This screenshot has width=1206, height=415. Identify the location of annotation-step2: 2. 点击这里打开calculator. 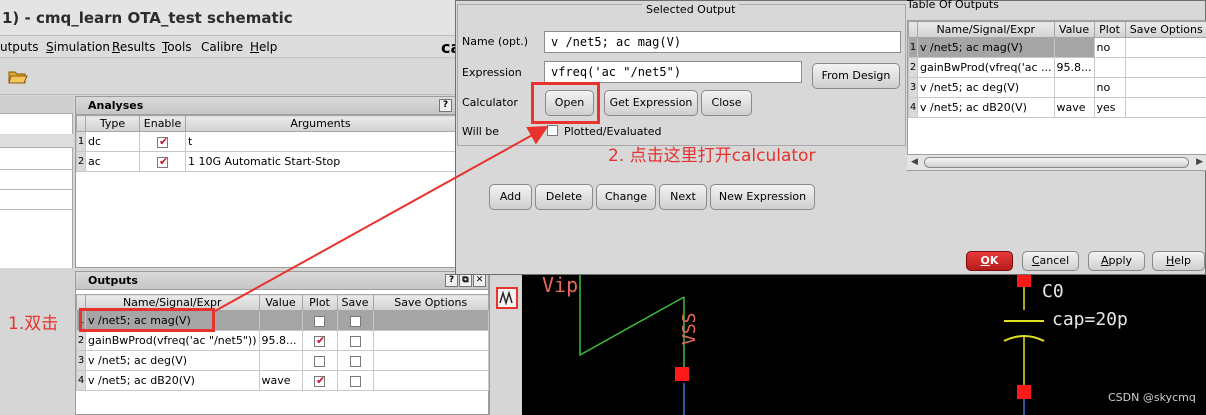
(712, 156).